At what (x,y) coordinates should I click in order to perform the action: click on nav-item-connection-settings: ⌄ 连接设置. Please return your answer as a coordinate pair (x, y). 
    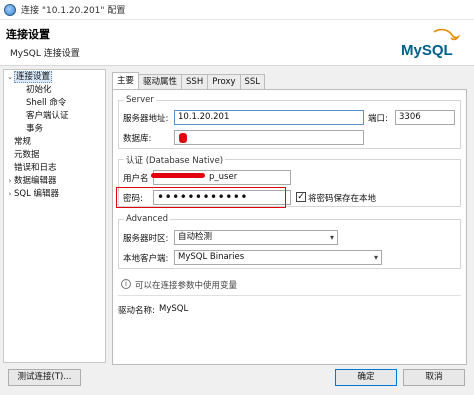
    Looking at the image, I should click on (29, 77).